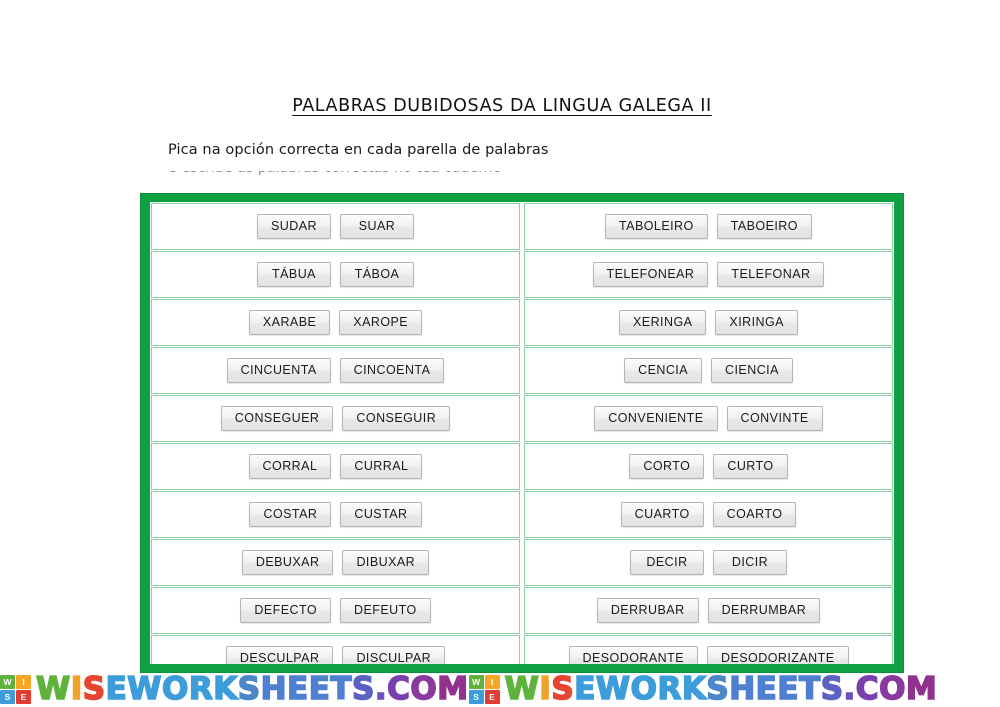  Describe the element at coordinates (277, 418) in the screenshot. I see `word-option-button: CONSEGUER` at that location.